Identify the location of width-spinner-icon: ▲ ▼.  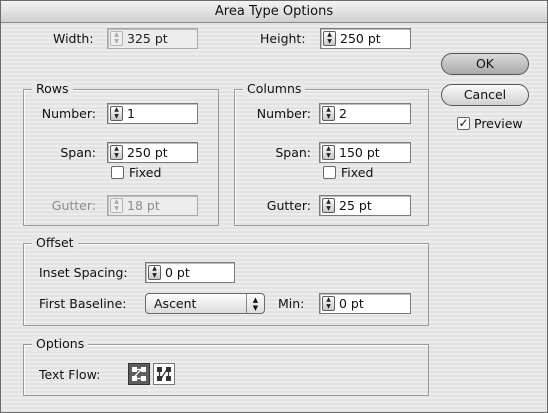
(116, 38).